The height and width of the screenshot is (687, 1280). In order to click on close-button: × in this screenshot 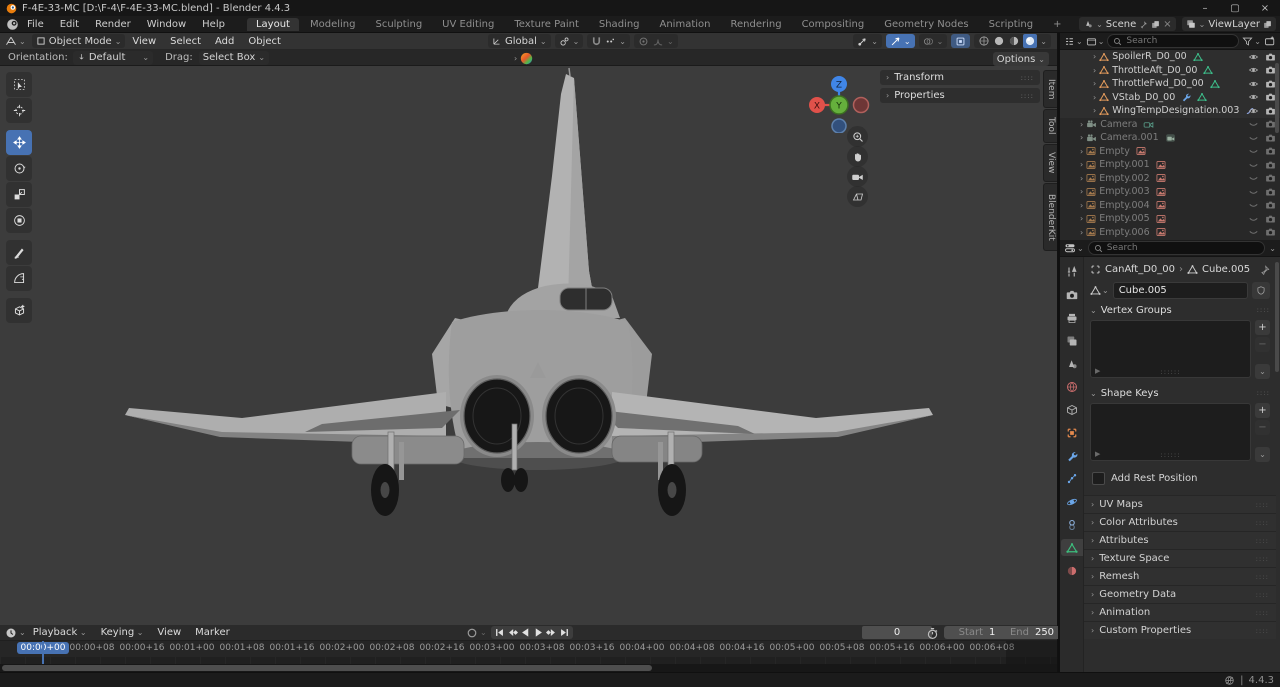, I will do `click(1265, 8)`.